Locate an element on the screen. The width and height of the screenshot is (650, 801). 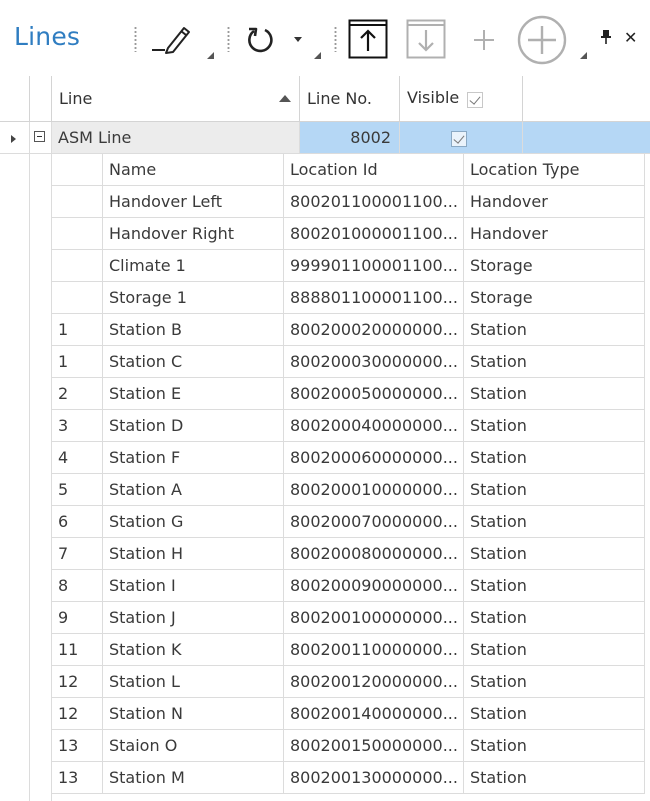
detail-header-location-id: Location Id is located at coordinates (374, 170).